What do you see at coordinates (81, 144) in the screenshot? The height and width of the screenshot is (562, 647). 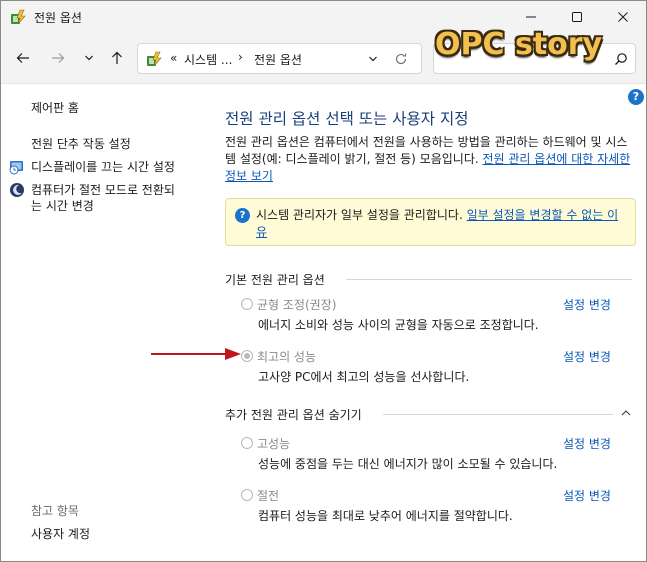 I see `power-button-settings-link: 전원 단추 작동 설정` at bounding box center [81, 144].